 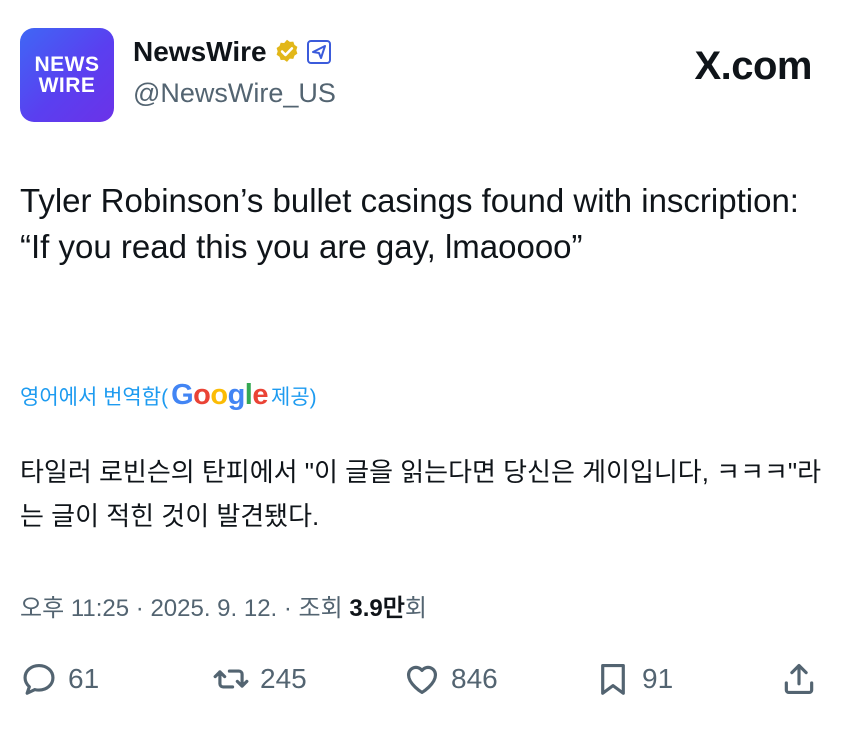 What do you see at coordinates (283, 678) in the screenshot?
I see `repost-count: 245` at bounding box center [283, 678].